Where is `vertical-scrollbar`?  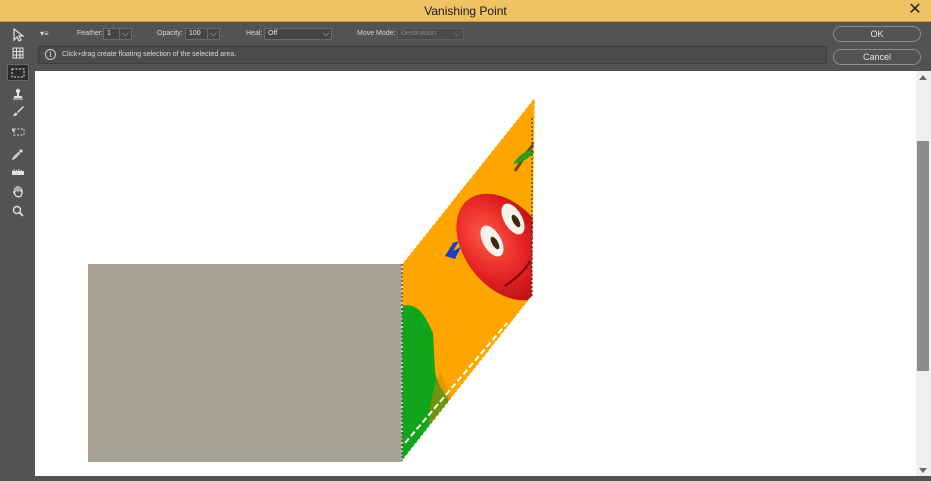 vertical-scrollbar is located at coordinates (923, 273).